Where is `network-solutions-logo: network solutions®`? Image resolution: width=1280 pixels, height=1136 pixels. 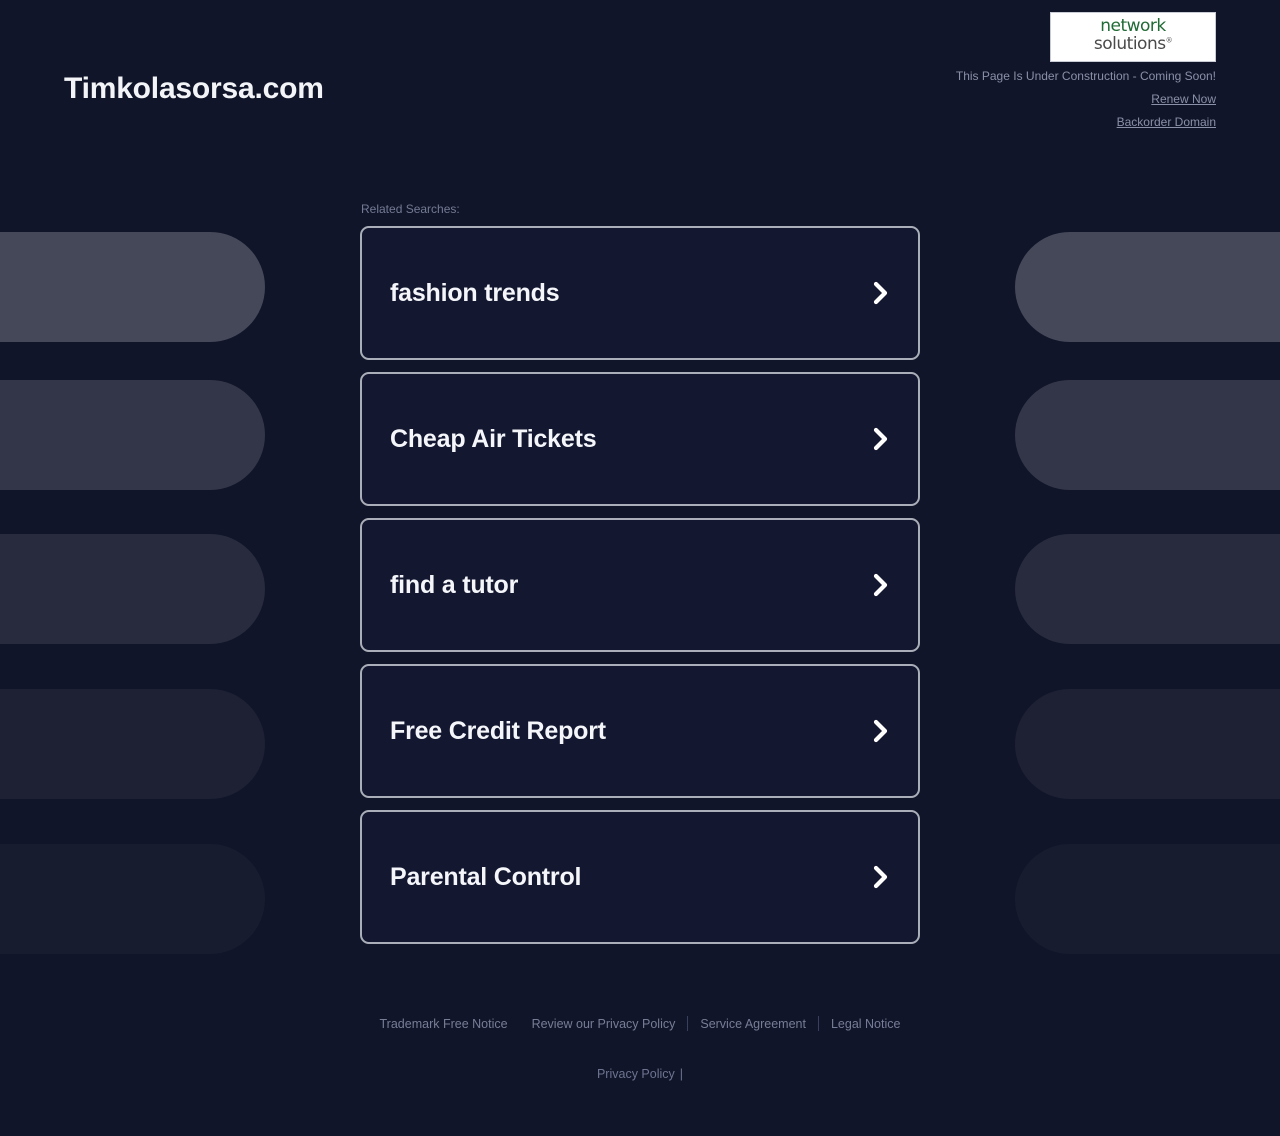 network-solutions-logo: network solutions® is located at coordinates (1133, 37).